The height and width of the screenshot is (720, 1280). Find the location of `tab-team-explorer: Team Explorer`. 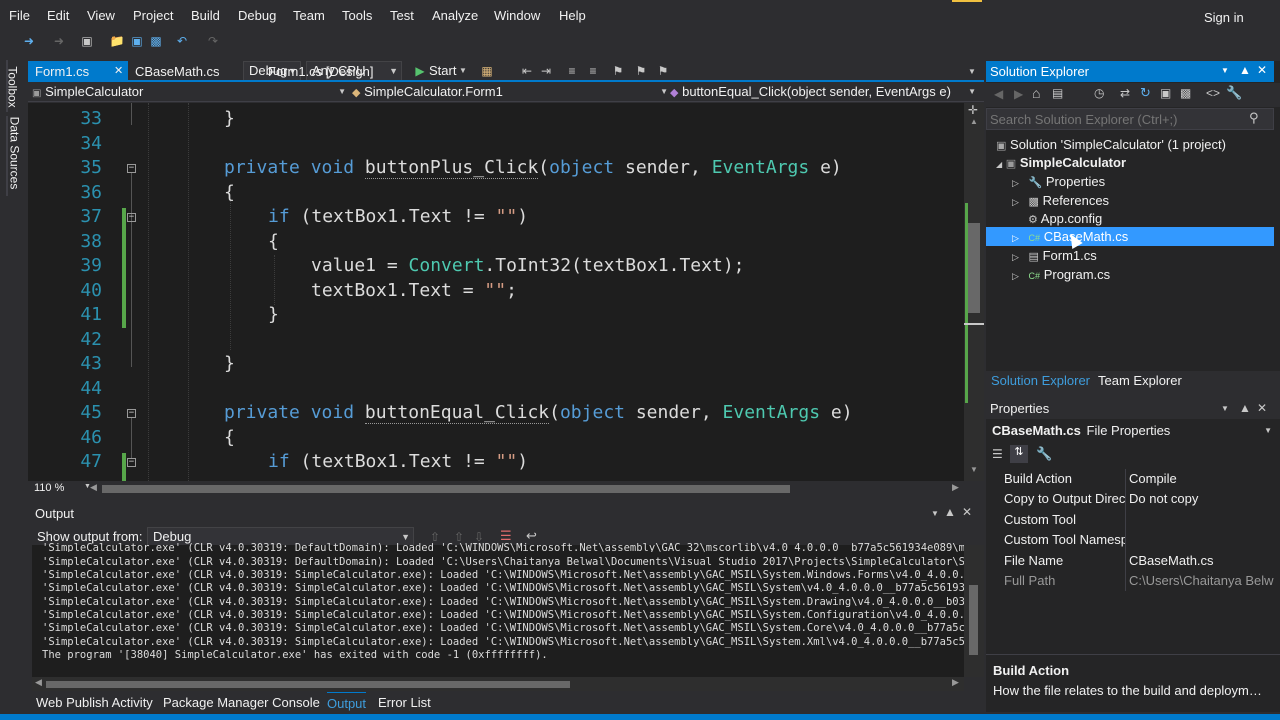

tab-team-explorer: Team Explorer is located at coordinates (1140, 380).